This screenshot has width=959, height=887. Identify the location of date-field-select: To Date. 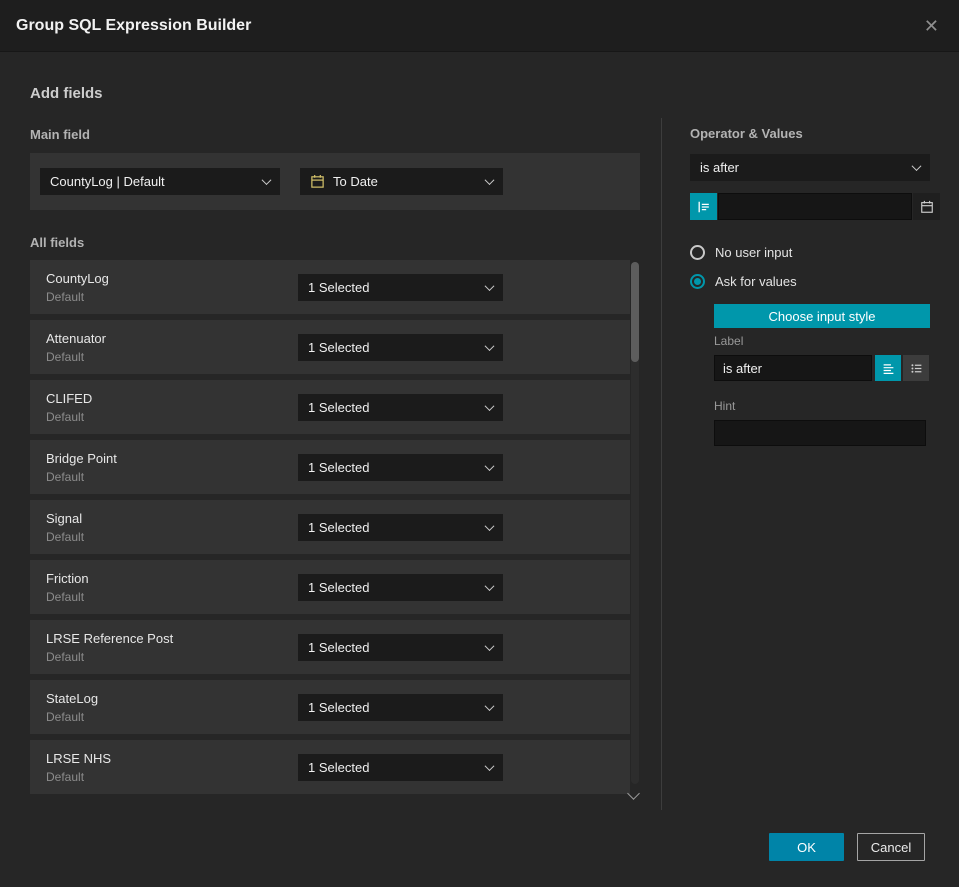
(401, 181).